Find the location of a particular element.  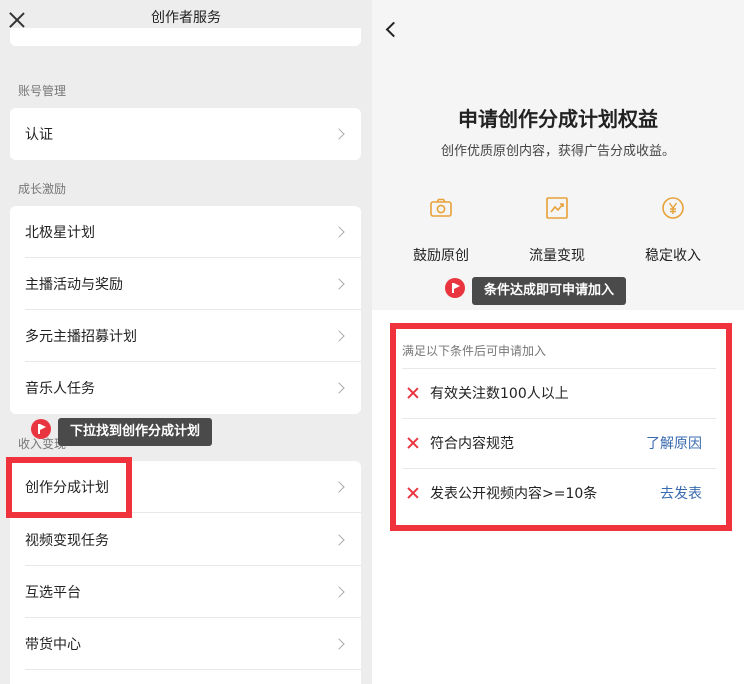

menu-item-label: 音乐人任务 is located at coordinates (60, 389).